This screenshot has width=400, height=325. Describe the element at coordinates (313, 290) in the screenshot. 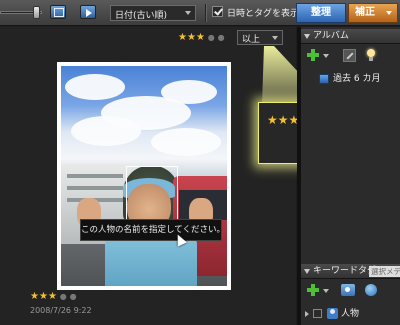

I see `add-keyword-icon` at that location.